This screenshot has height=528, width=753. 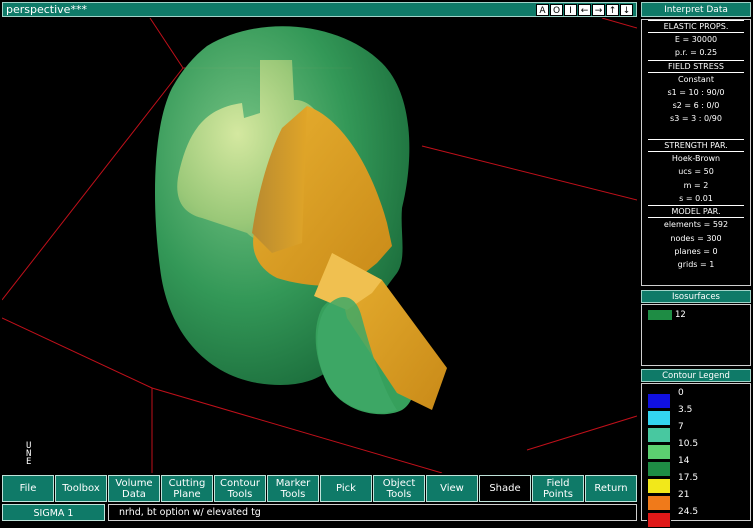 What do you see at coordinates (696, 212) in the screenshot?
I see `panel-section-heading: MODEL PAR.` at bounding box center [696, 212].